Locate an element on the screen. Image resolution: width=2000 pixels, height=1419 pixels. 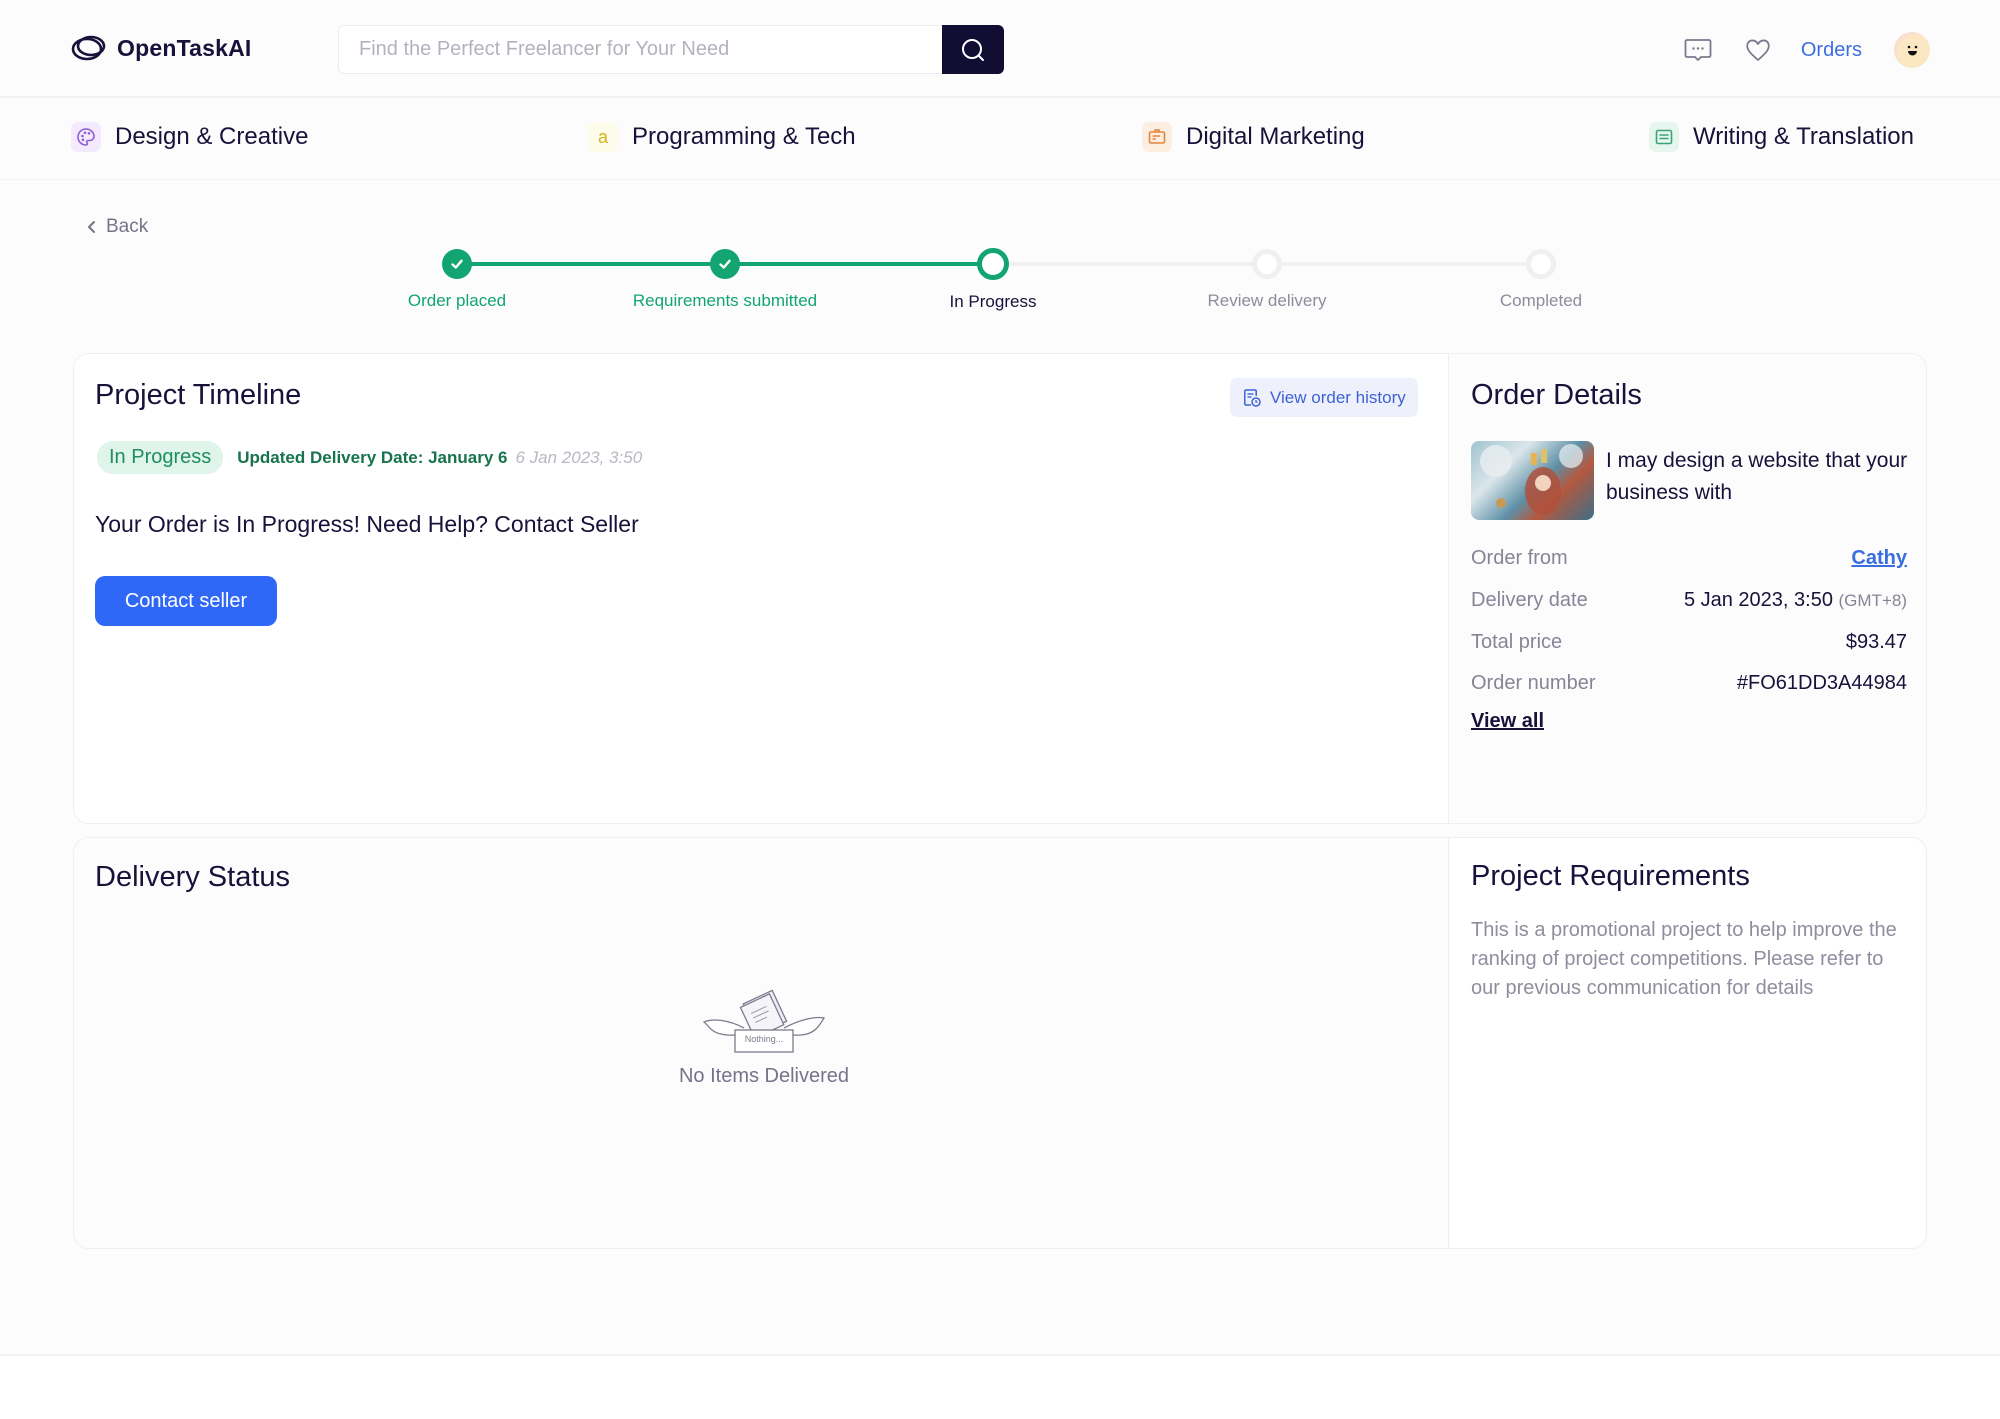
delivery-date-row: Delivery date 5 Jan 2023, 3:50 (GMT+8) is located at coordinates (1689, 600).